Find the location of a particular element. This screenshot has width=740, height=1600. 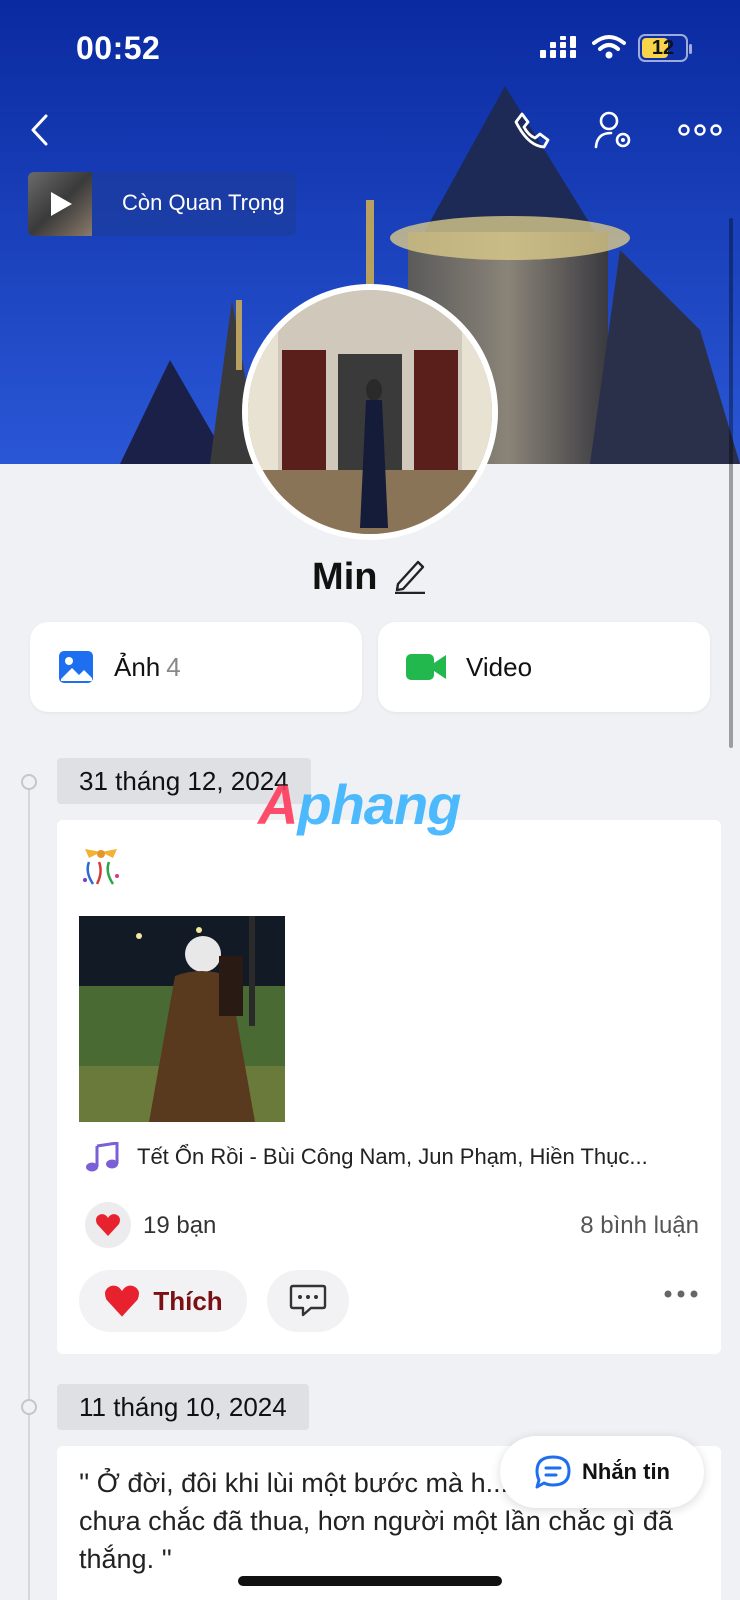

avatar-photo is located at coordinates (370, 412).